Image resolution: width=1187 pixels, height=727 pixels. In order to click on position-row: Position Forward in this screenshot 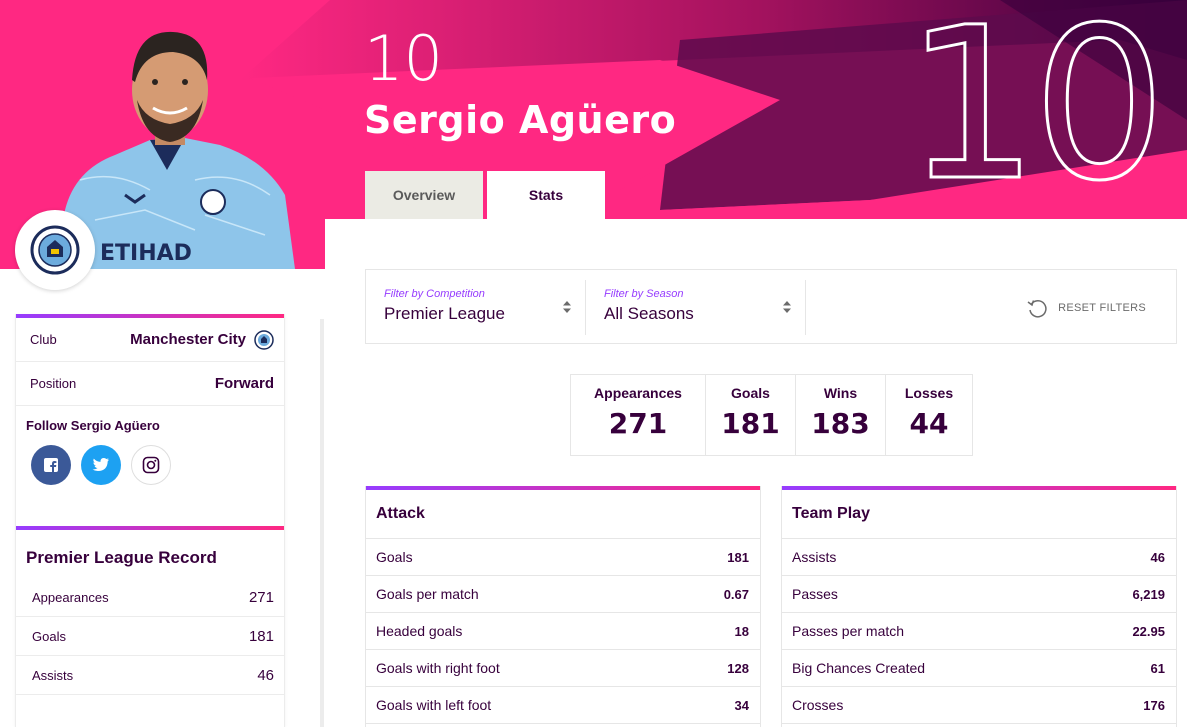, I will do `click(150, 384)`.